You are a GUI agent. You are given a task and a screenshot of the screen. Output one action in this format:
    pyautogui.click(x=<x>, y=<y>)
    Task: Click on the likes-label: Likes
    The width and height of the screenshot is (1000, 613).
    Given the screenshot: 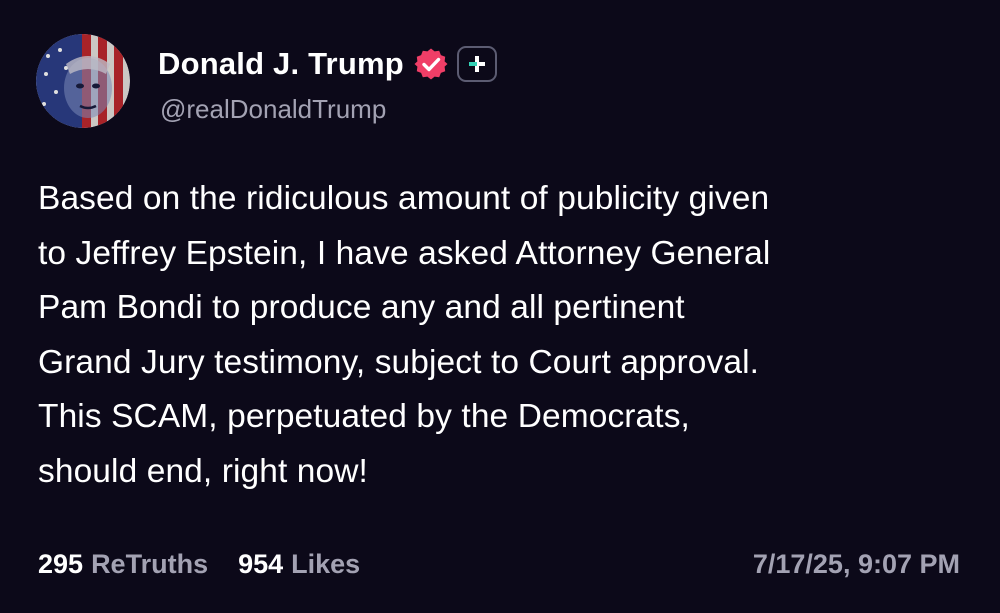 What is the action you would take?
    pyautogui.click(x=326, y=564)
    